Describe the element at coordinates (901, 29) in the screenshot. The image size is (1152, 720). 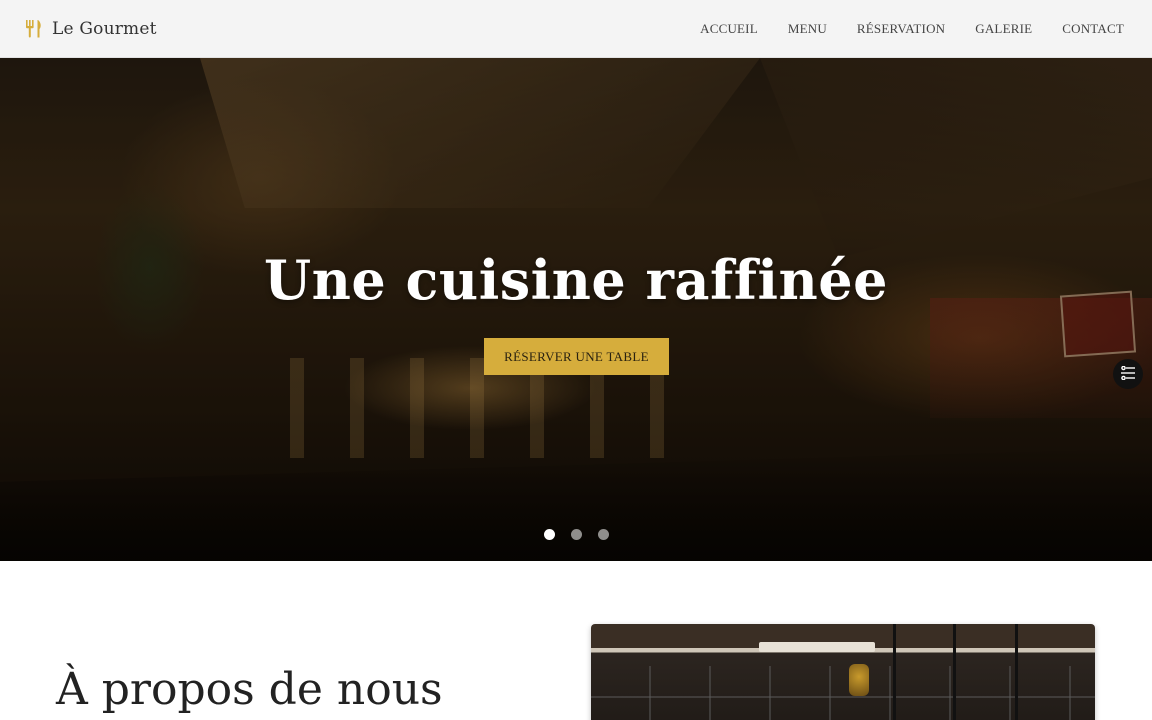
I see `nav-reservation: RÉSERVATION` at that location.